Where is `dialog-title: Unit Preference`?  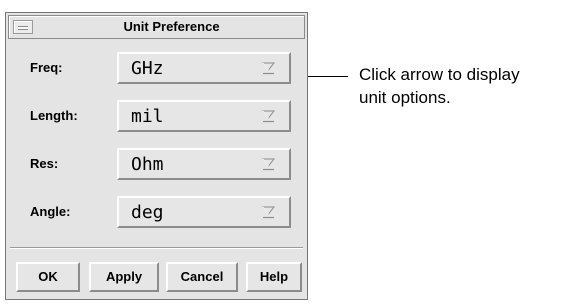
dialog-title: Unit Preference is located at coordinates (171, 26).